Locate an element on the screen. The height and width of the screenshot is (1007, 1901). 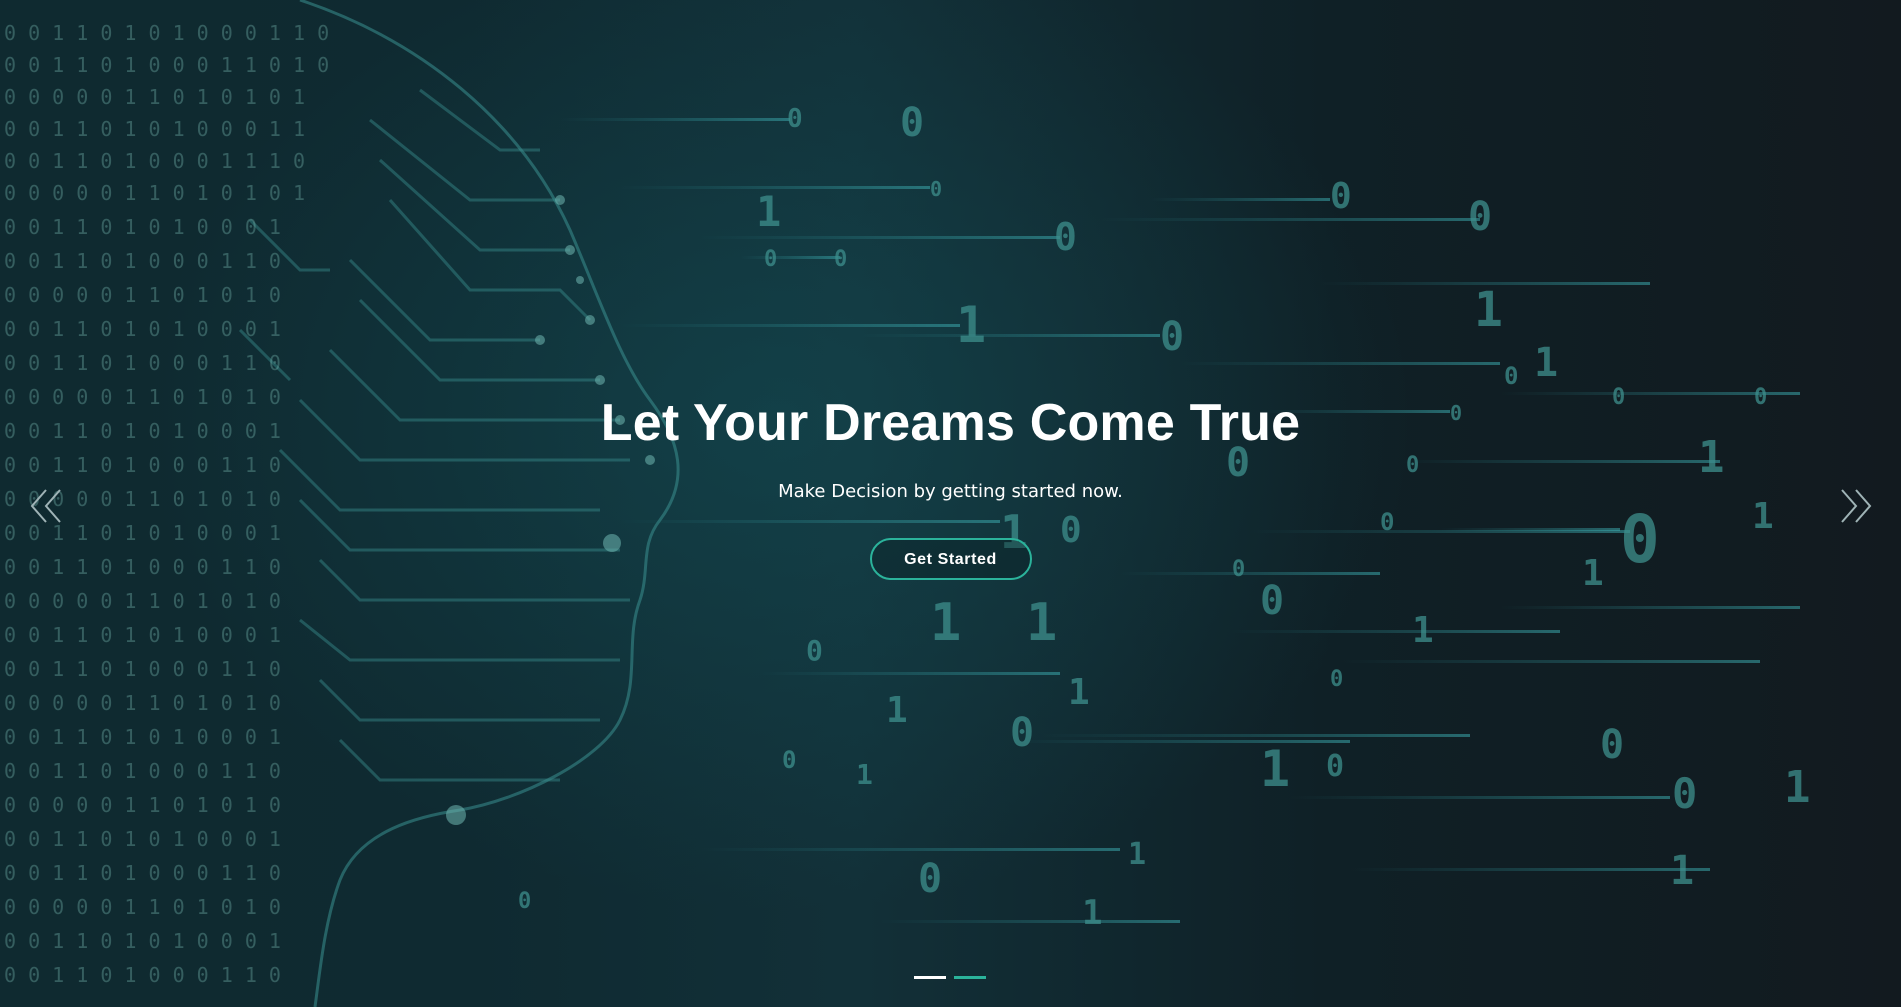
double-chevron-right-icon is located at coordinates (1856, 506).